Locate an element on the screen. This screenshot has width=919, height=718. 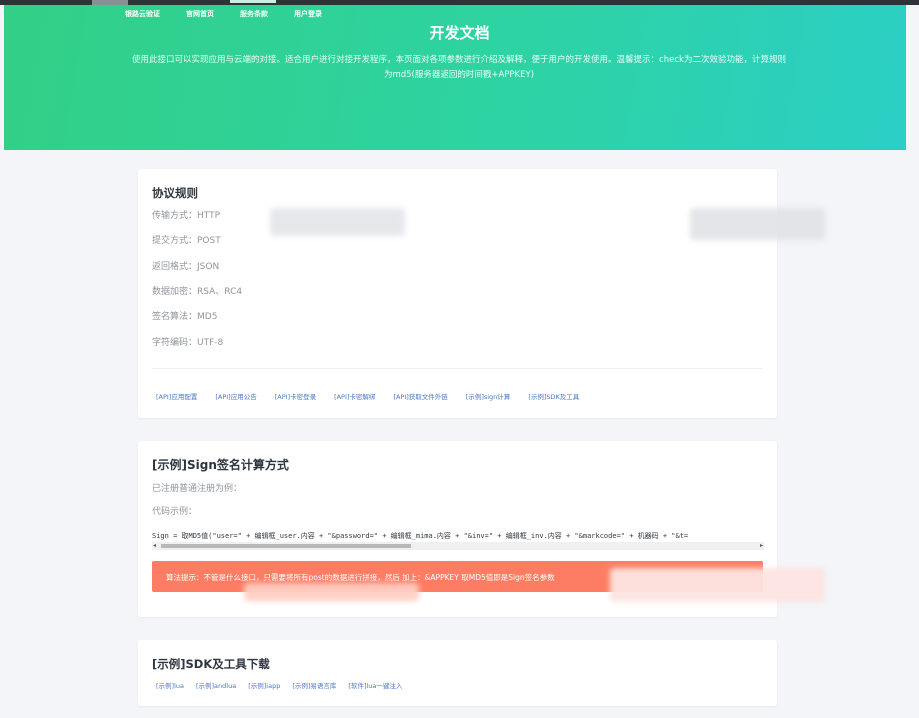
scroll-thumb is located at coordinates (286, 546).